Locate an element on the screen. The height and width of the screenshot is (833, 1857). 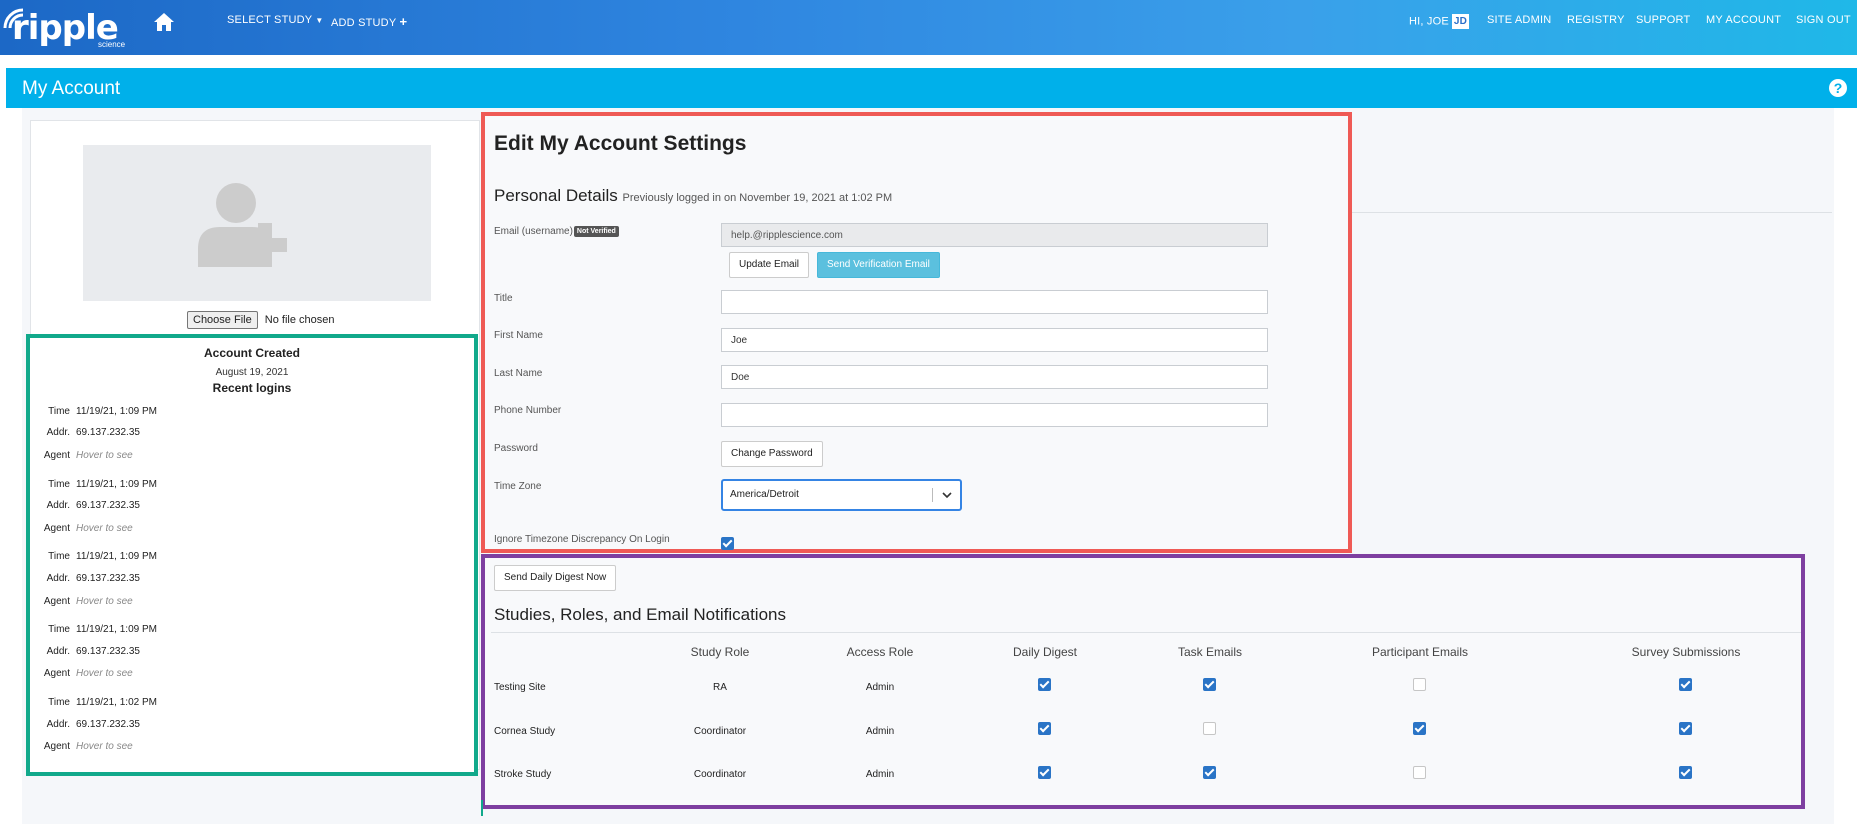
first-name-field: Joe is located at coordinates (994, 340).